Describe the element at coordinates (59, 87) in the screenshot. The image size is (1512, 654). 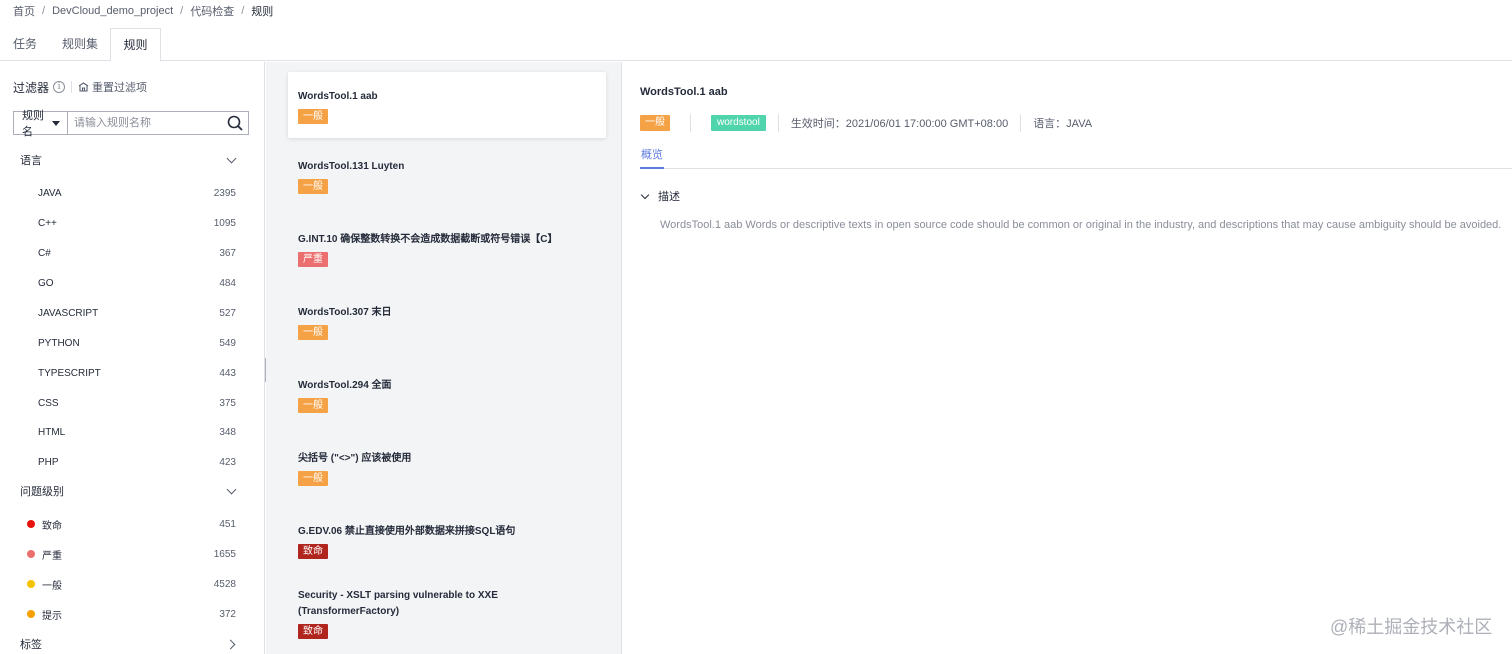
I see `info-icon: i` at that location.